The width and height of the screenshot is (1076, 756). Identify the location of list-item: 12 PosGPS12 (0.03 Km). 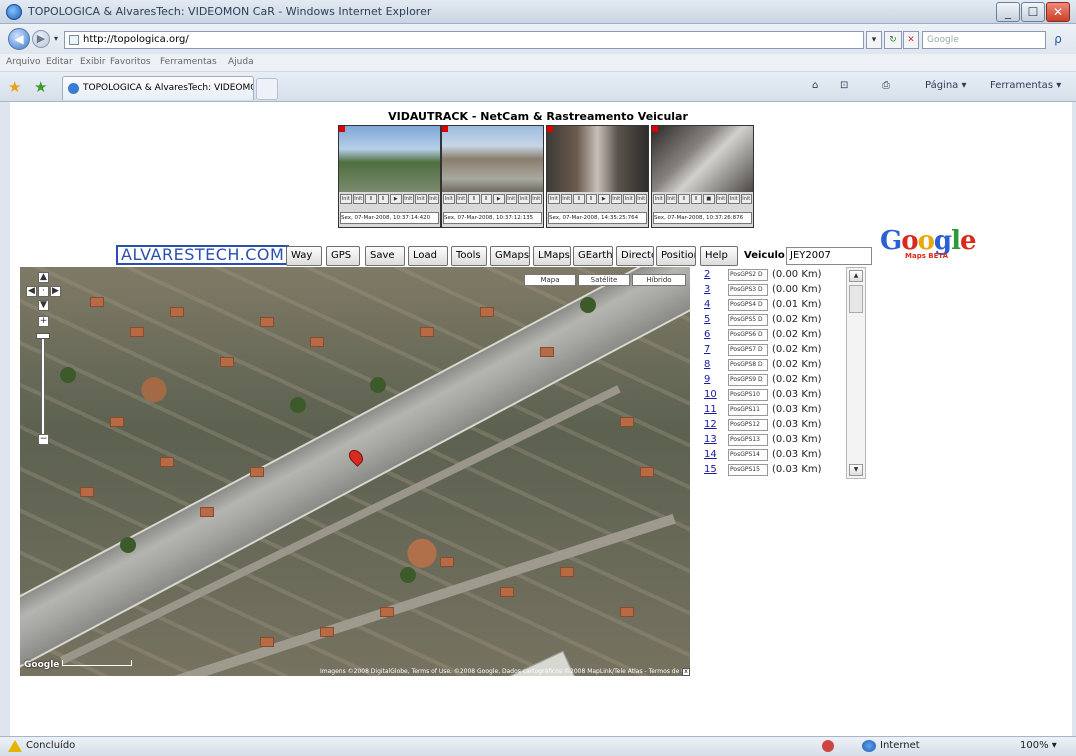
(775, 425).